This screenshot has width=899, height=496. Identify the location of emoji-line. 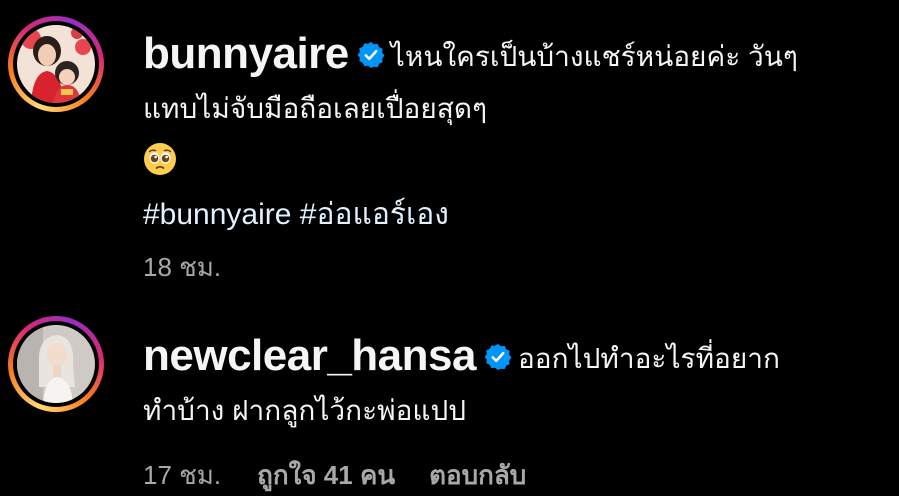
(513, 161).